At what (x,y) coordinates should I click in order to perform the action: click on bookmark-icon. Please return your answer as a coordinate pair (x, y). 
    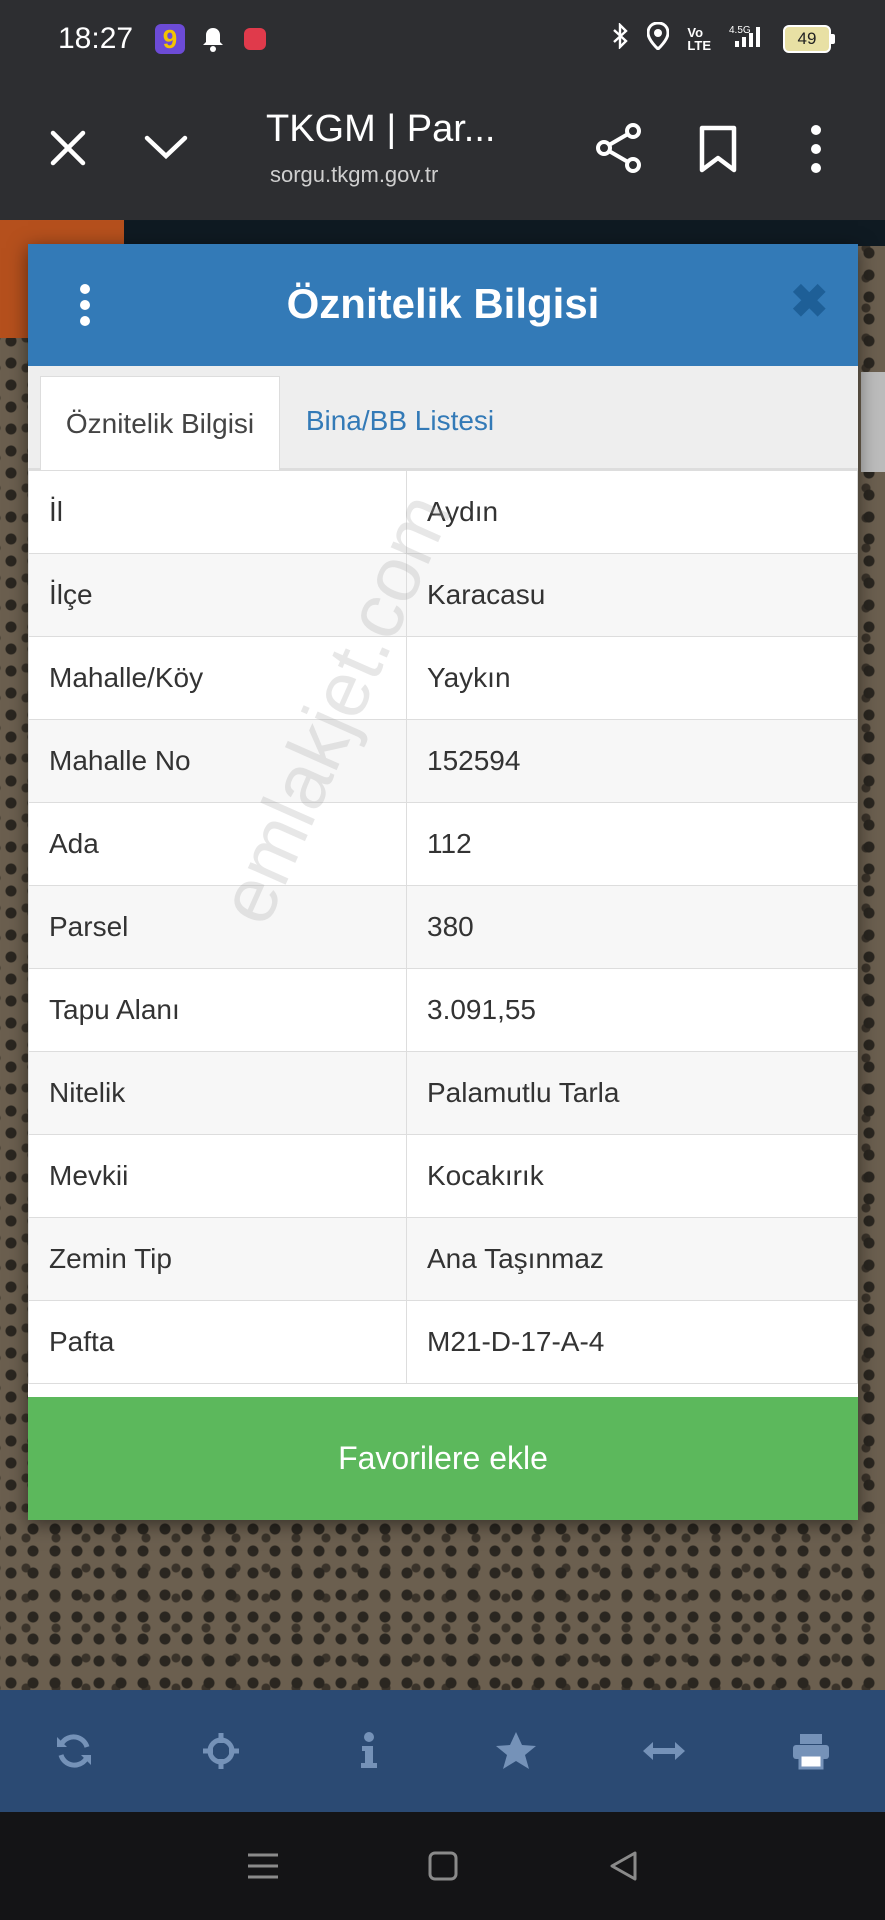
    Looking at the image, I should click on (718, 151).